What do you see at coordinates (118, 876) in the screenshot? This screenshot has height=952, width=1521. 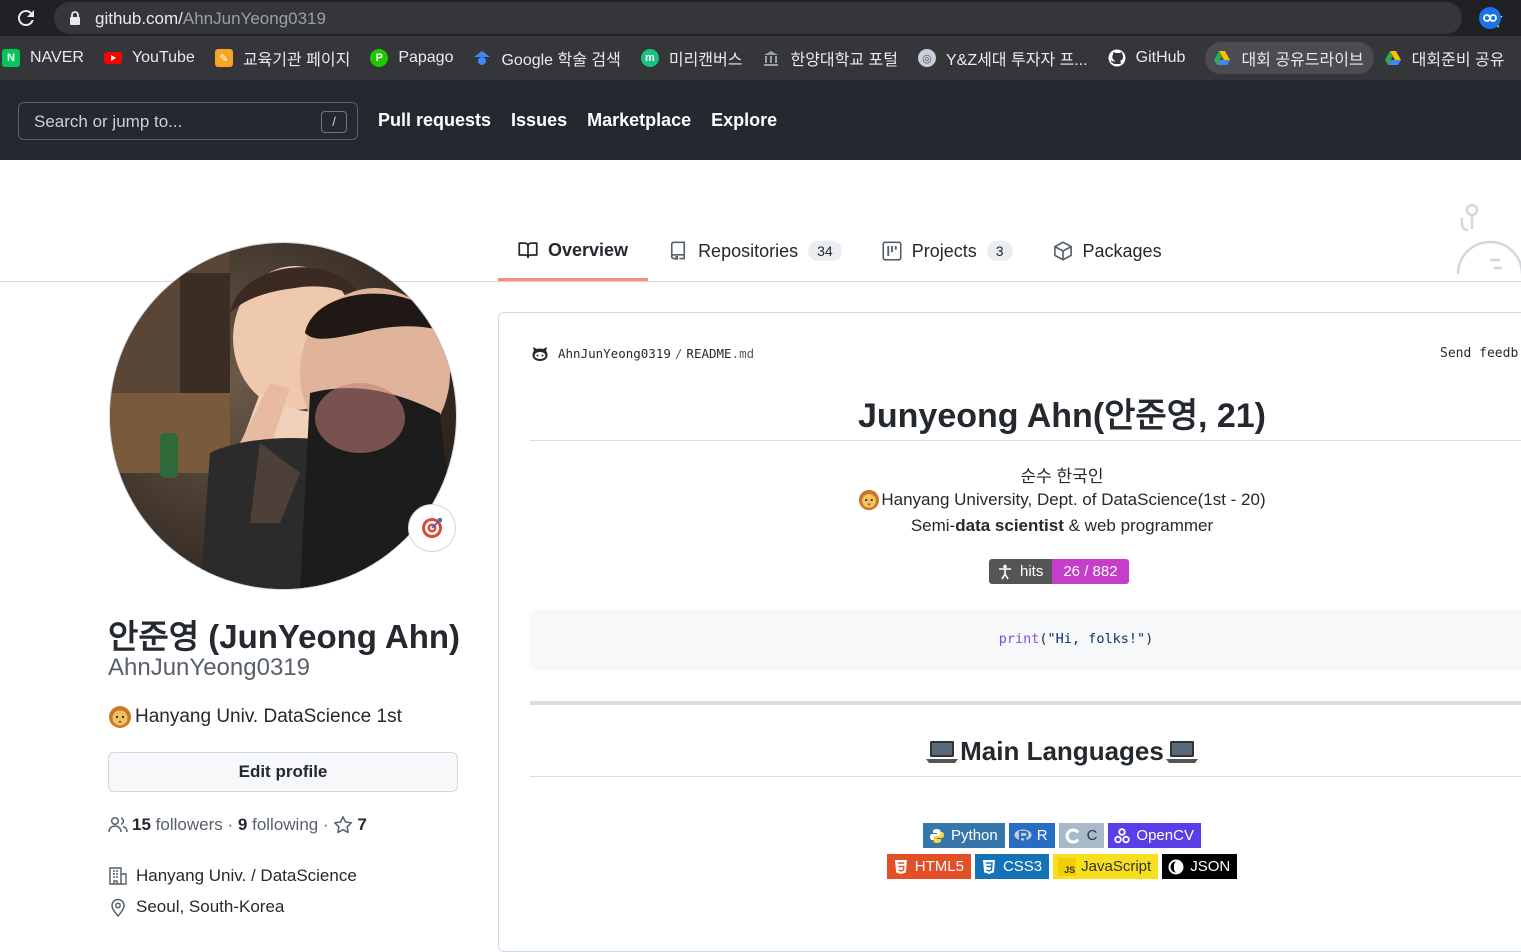 I see `organization-icon` at bounding box center [118, 876].